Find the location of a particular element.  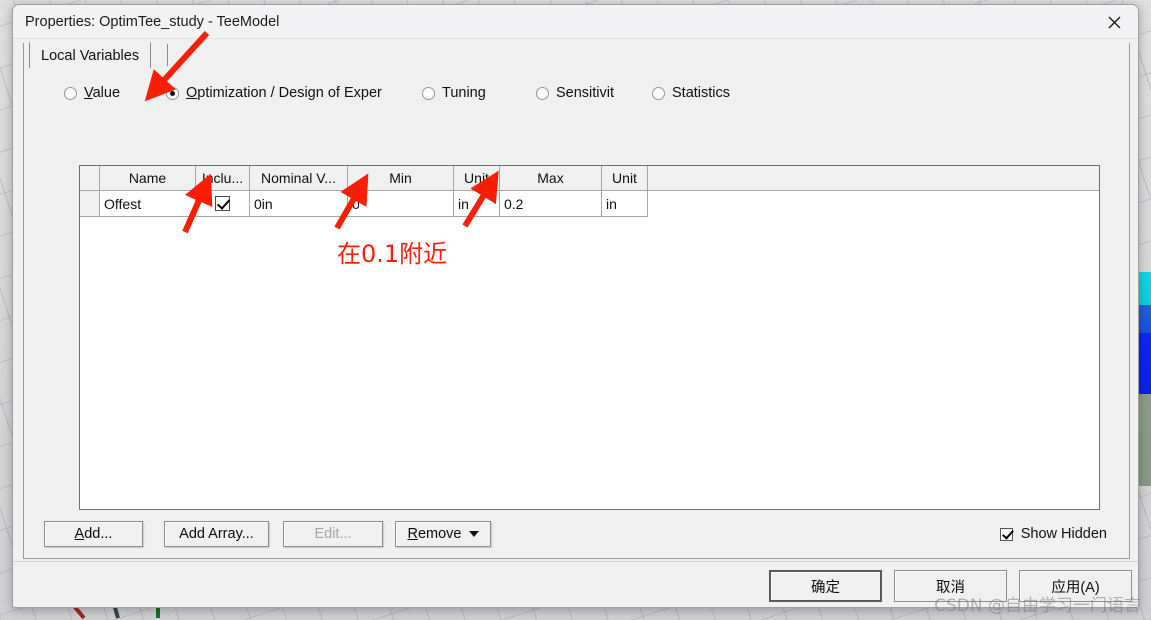

grid-header-max-unit: Unit is located at coordinates (625, 178).